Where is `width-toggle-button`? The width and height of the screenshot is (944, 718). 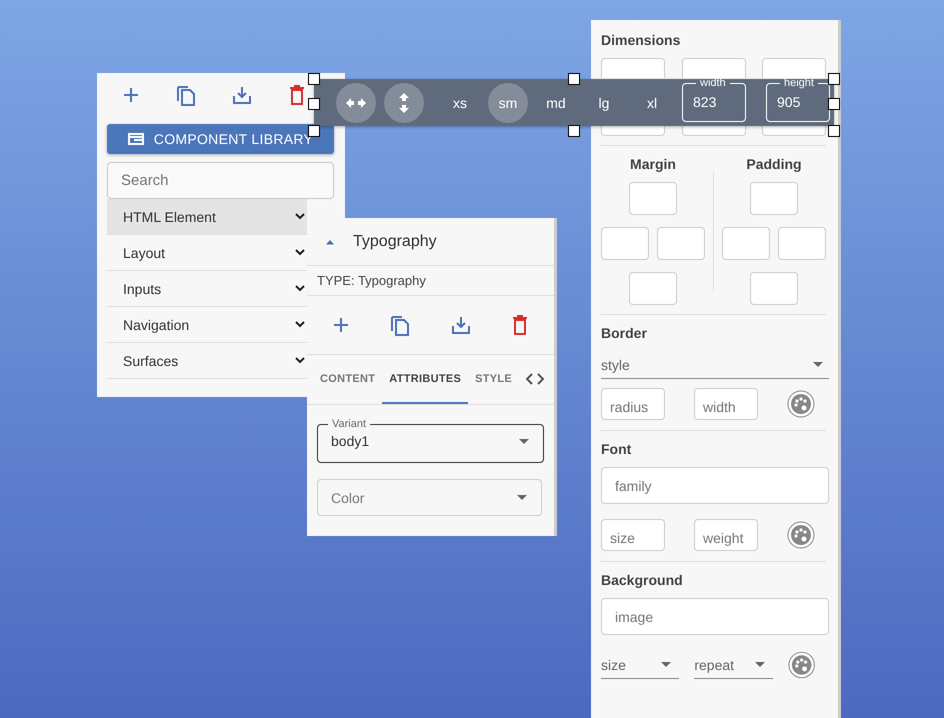 width-toggle-button is located at coordinates (356, 102).